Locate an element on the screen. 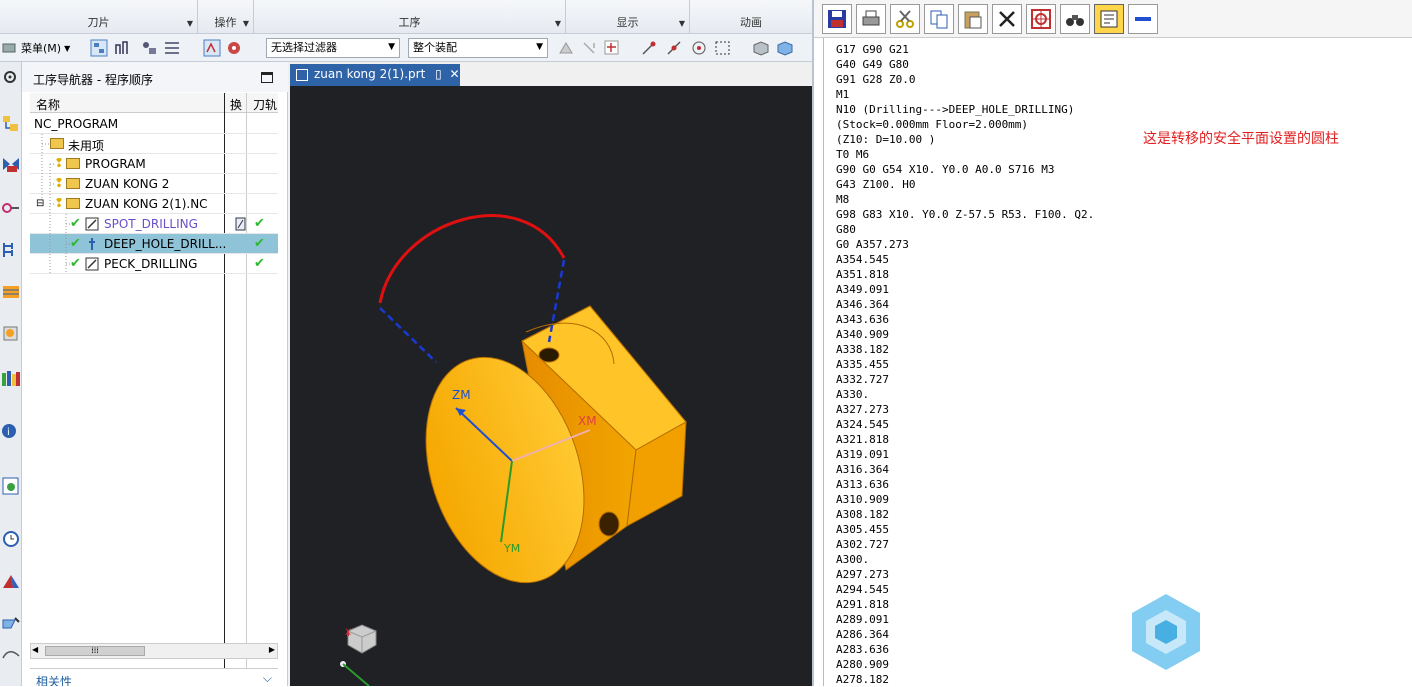 The image size is (1412, 687). code-line: A278.182 is located at coordinates (965, 679).